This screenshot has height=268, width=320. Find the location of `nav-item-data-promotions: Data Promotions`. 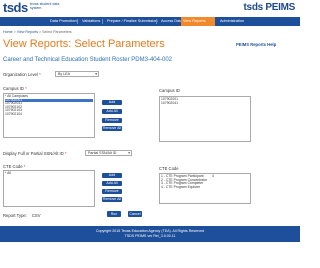

nav-item-data-promotions: Data Promotions is located at coordinates (64, 21).